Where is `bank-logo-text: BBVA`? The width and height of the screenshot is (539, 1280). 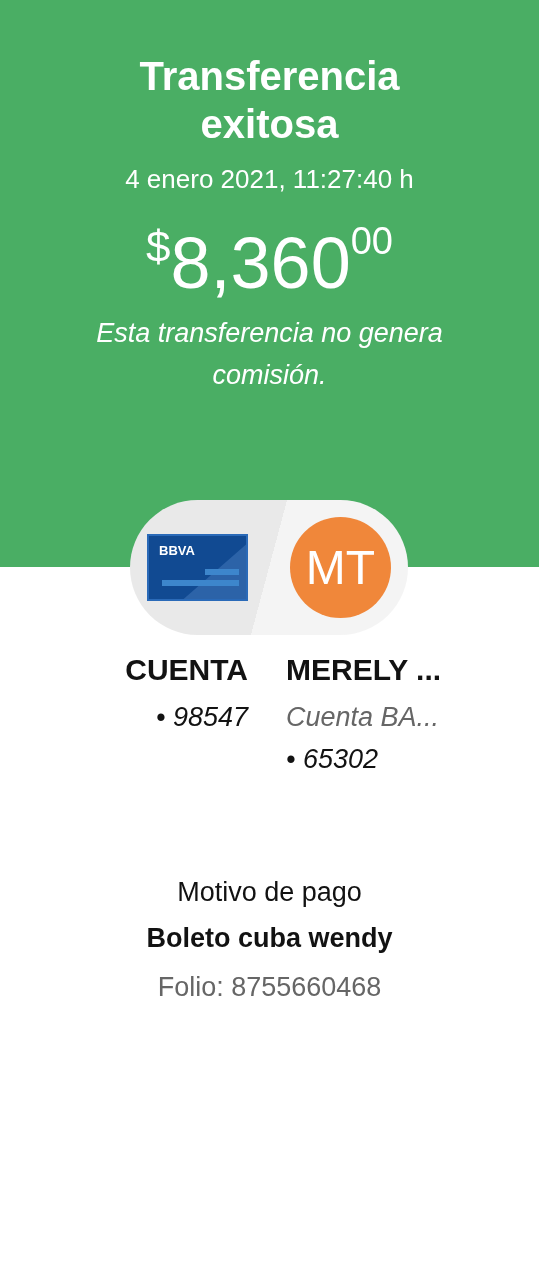 bank-logo-text: BBVA is located at coordinates (177, 551).